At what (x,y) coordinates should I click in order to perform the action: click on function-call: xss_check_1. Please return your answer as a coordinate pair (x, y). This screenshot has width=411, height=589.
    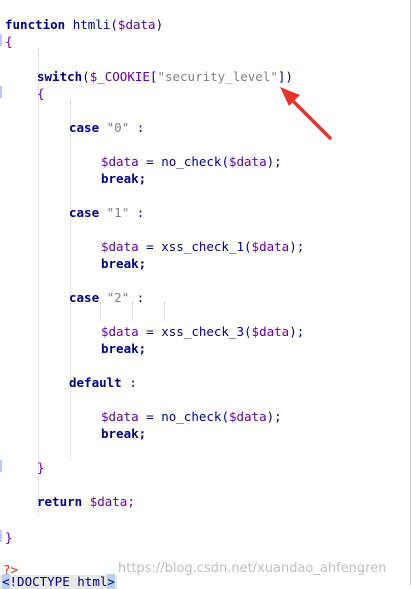
    Looking at the image, I should click on (203, 246).